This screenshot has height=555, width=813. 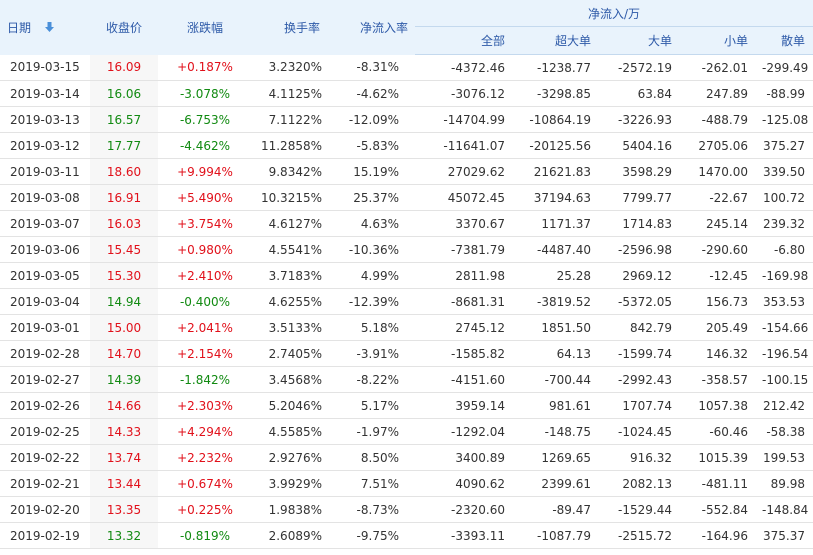 I want to click on cell-all: -3393.11, so click(x=463, y=535).